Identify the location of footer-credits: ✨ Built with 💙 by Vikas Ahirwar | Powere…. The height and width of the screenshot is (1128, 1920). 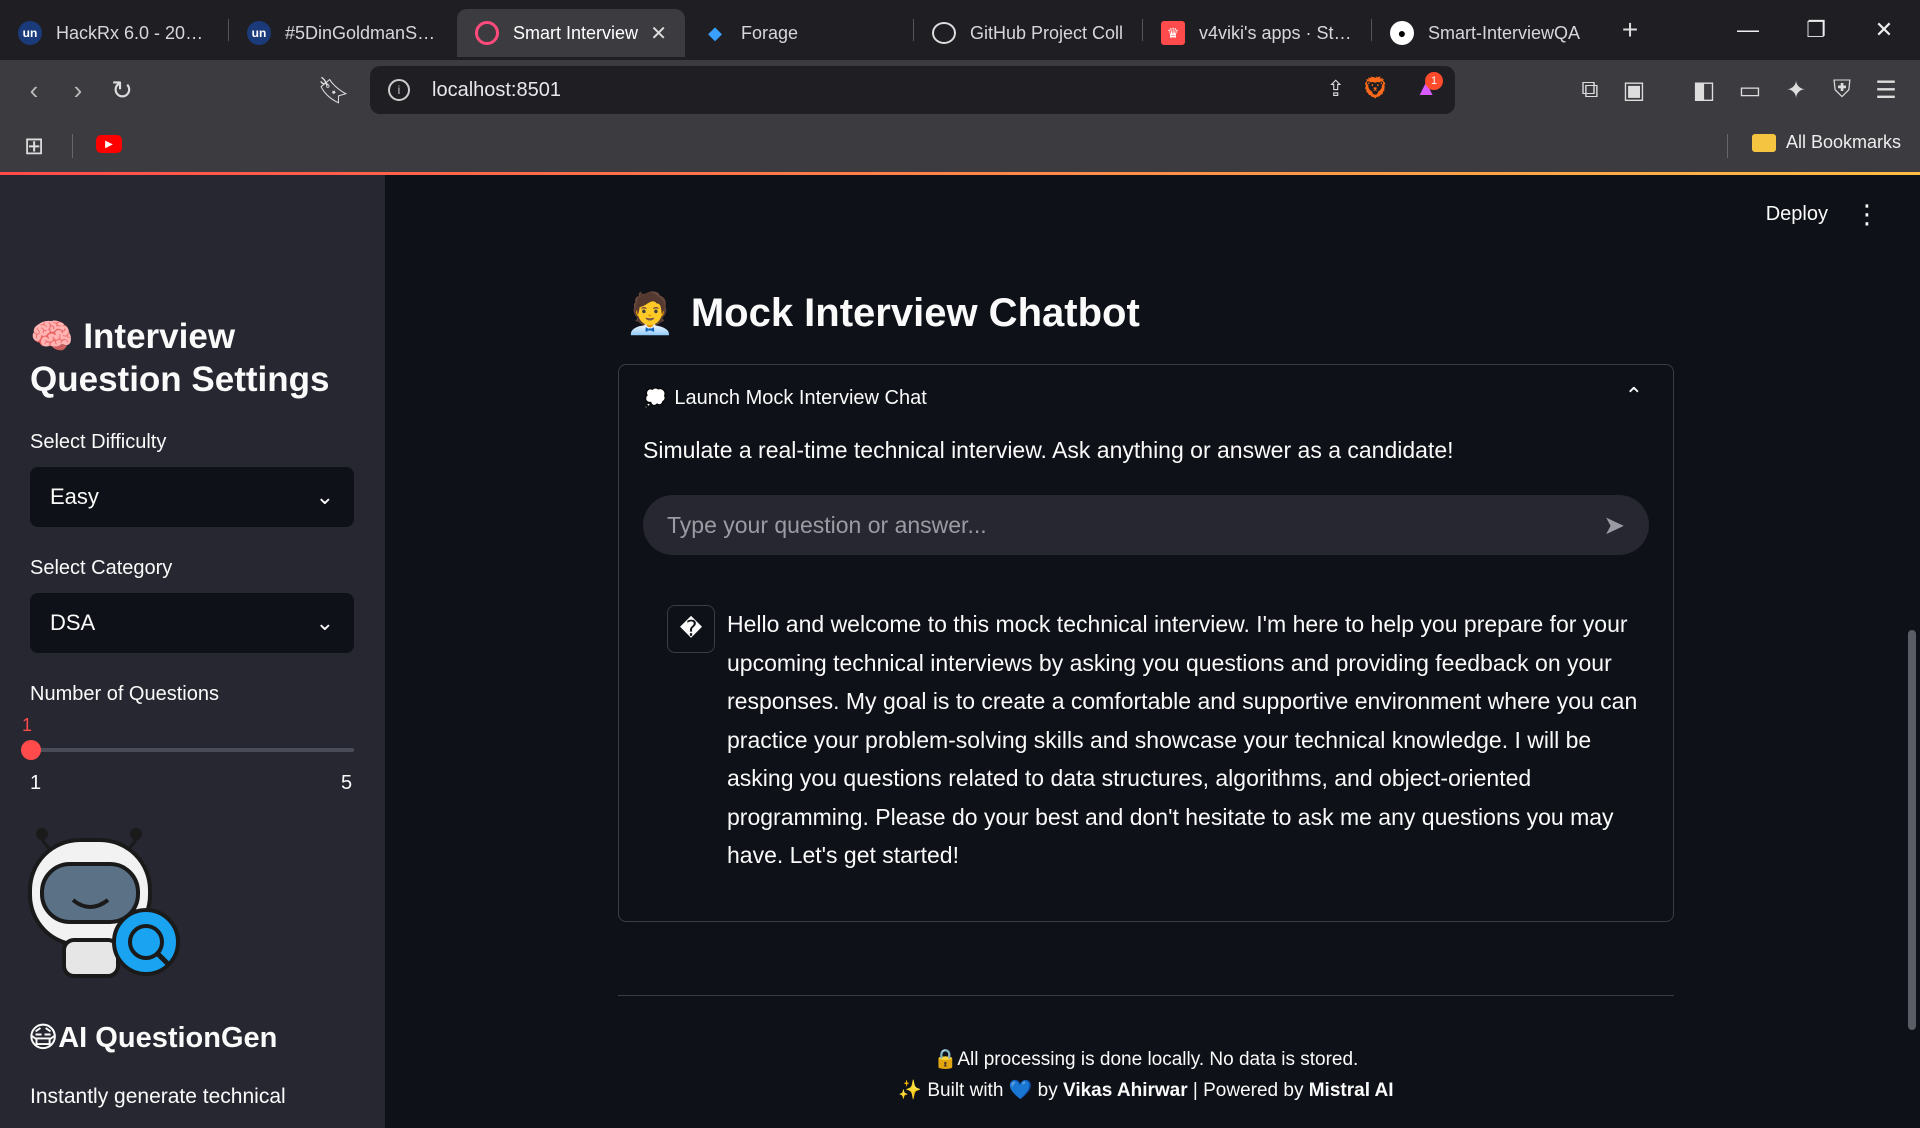
(1146, 1090).